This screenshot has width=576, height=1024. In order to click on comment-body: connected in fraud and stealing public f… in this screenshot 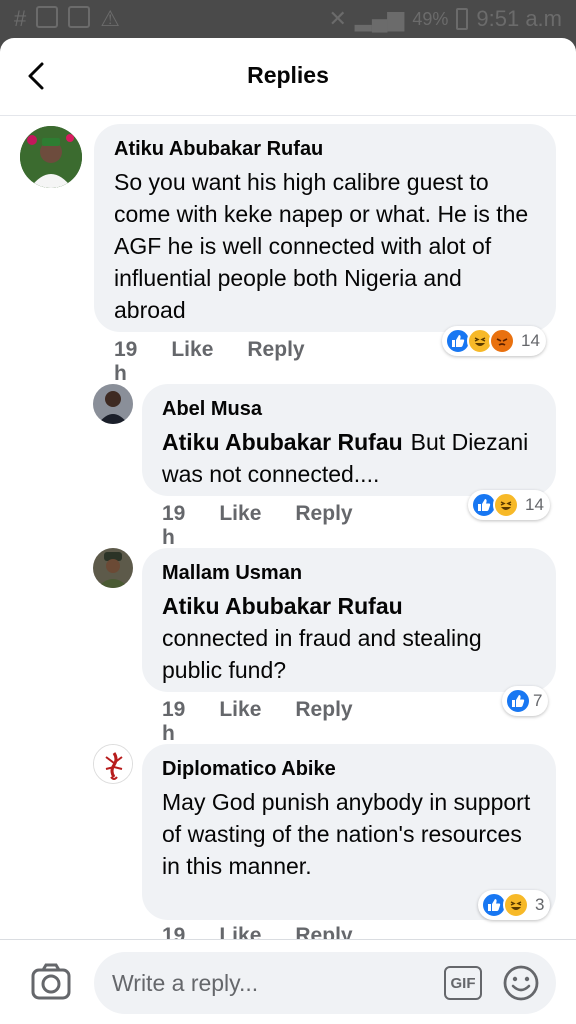, I will do `click(322, 654)`.